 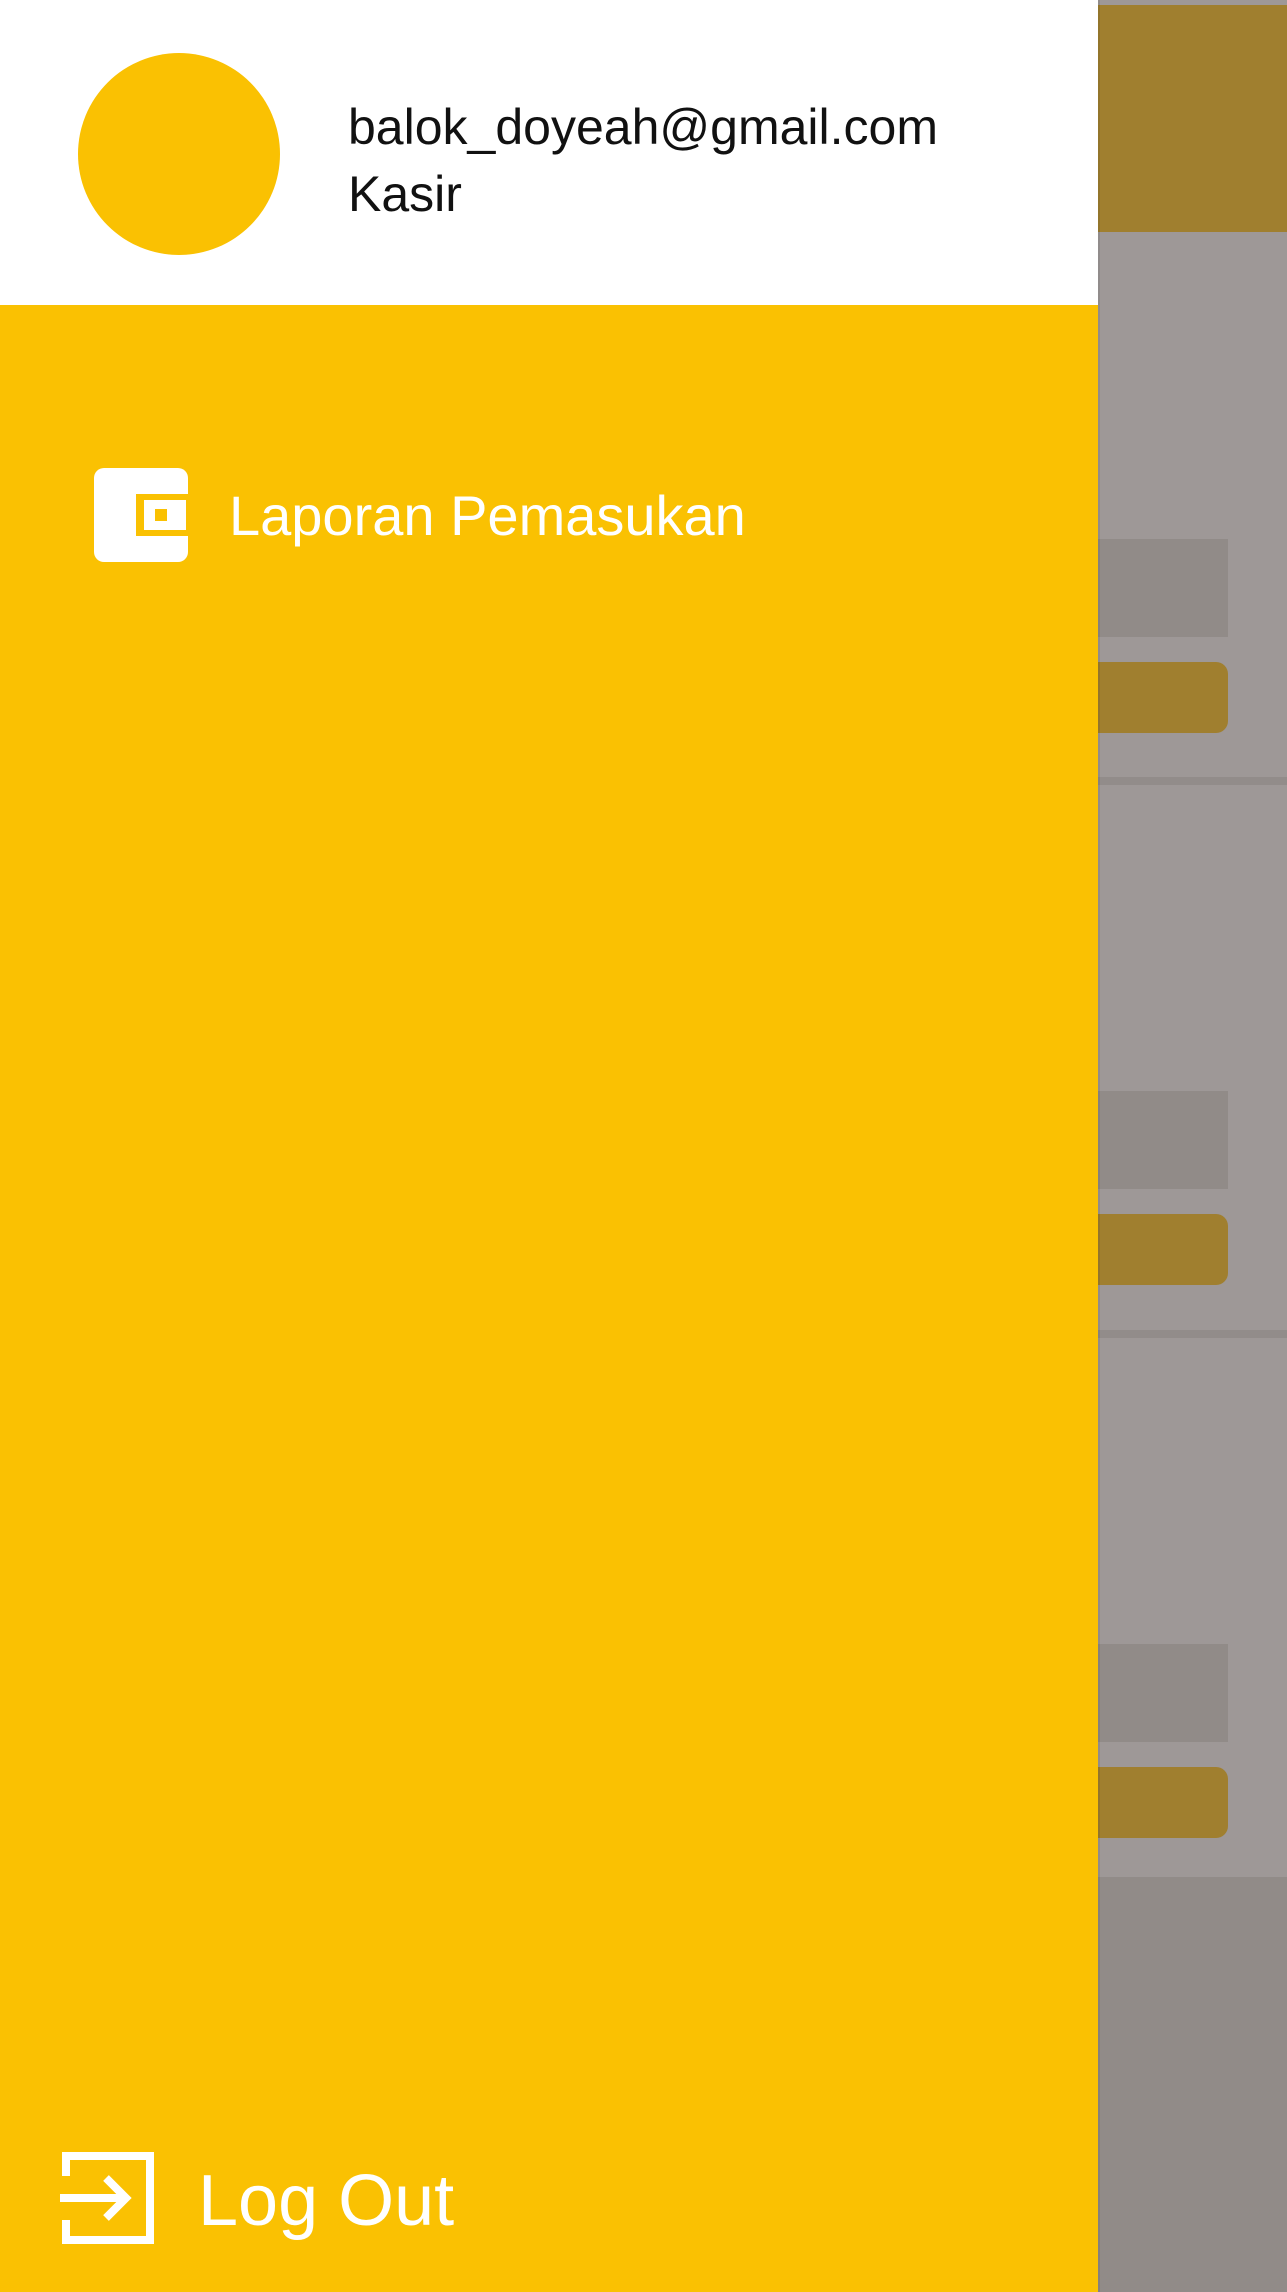 What do you see at coordinates (179, 154) in the screenshot?
I see `avatar` at bounding box center [179, 154].